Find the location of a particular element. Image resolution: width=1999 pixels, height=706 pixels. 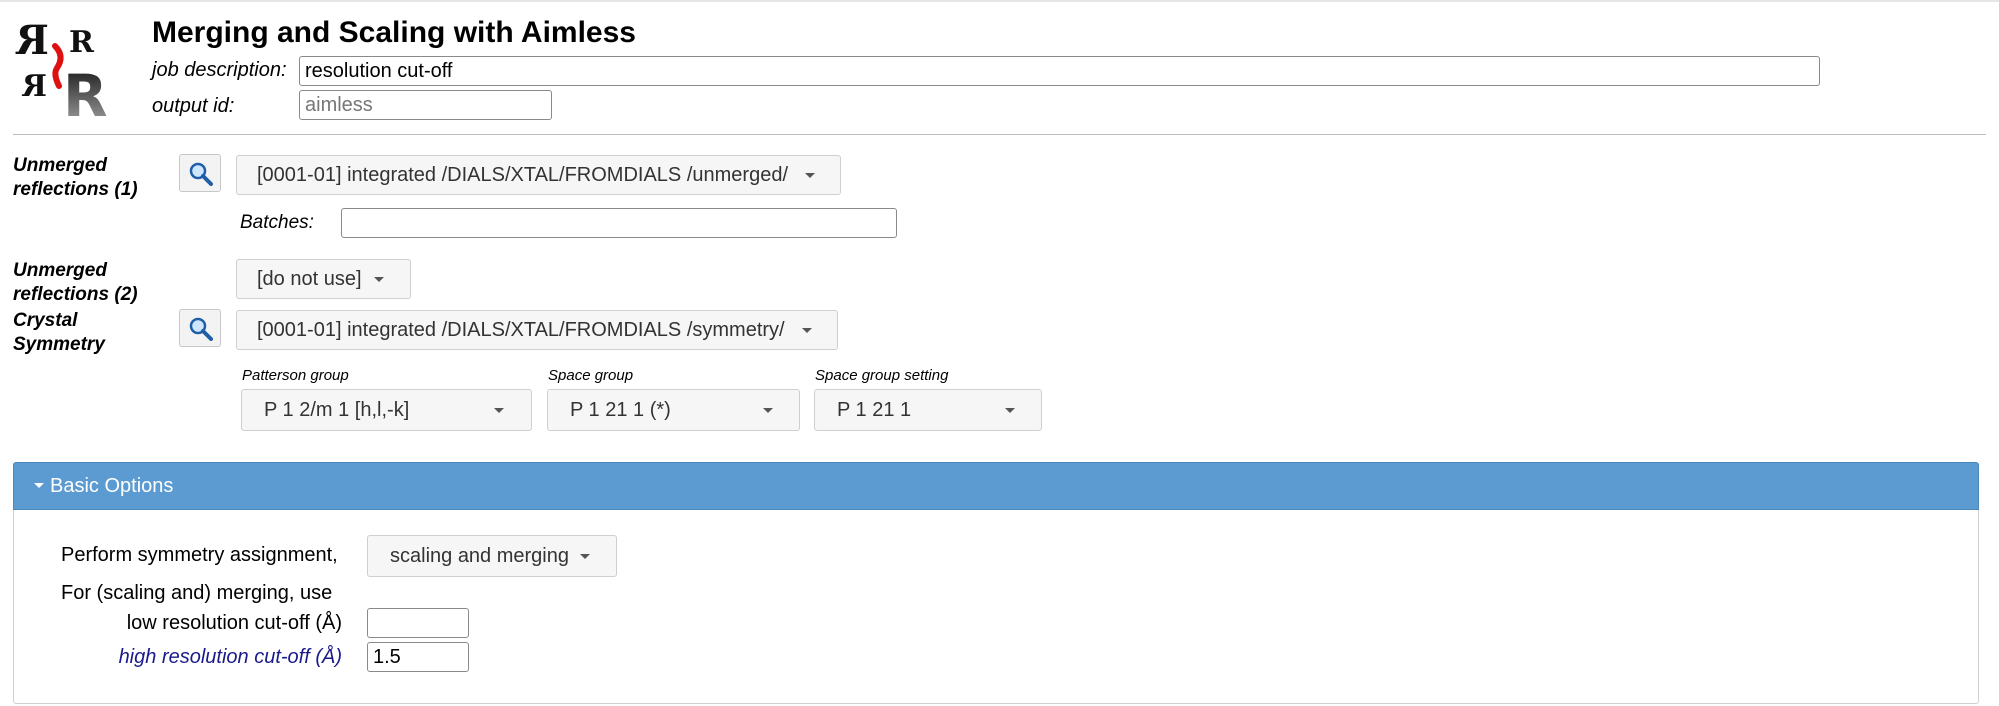

crystal-symmetry-label: Crystal Symmetry is located at coordinates (59, 332).